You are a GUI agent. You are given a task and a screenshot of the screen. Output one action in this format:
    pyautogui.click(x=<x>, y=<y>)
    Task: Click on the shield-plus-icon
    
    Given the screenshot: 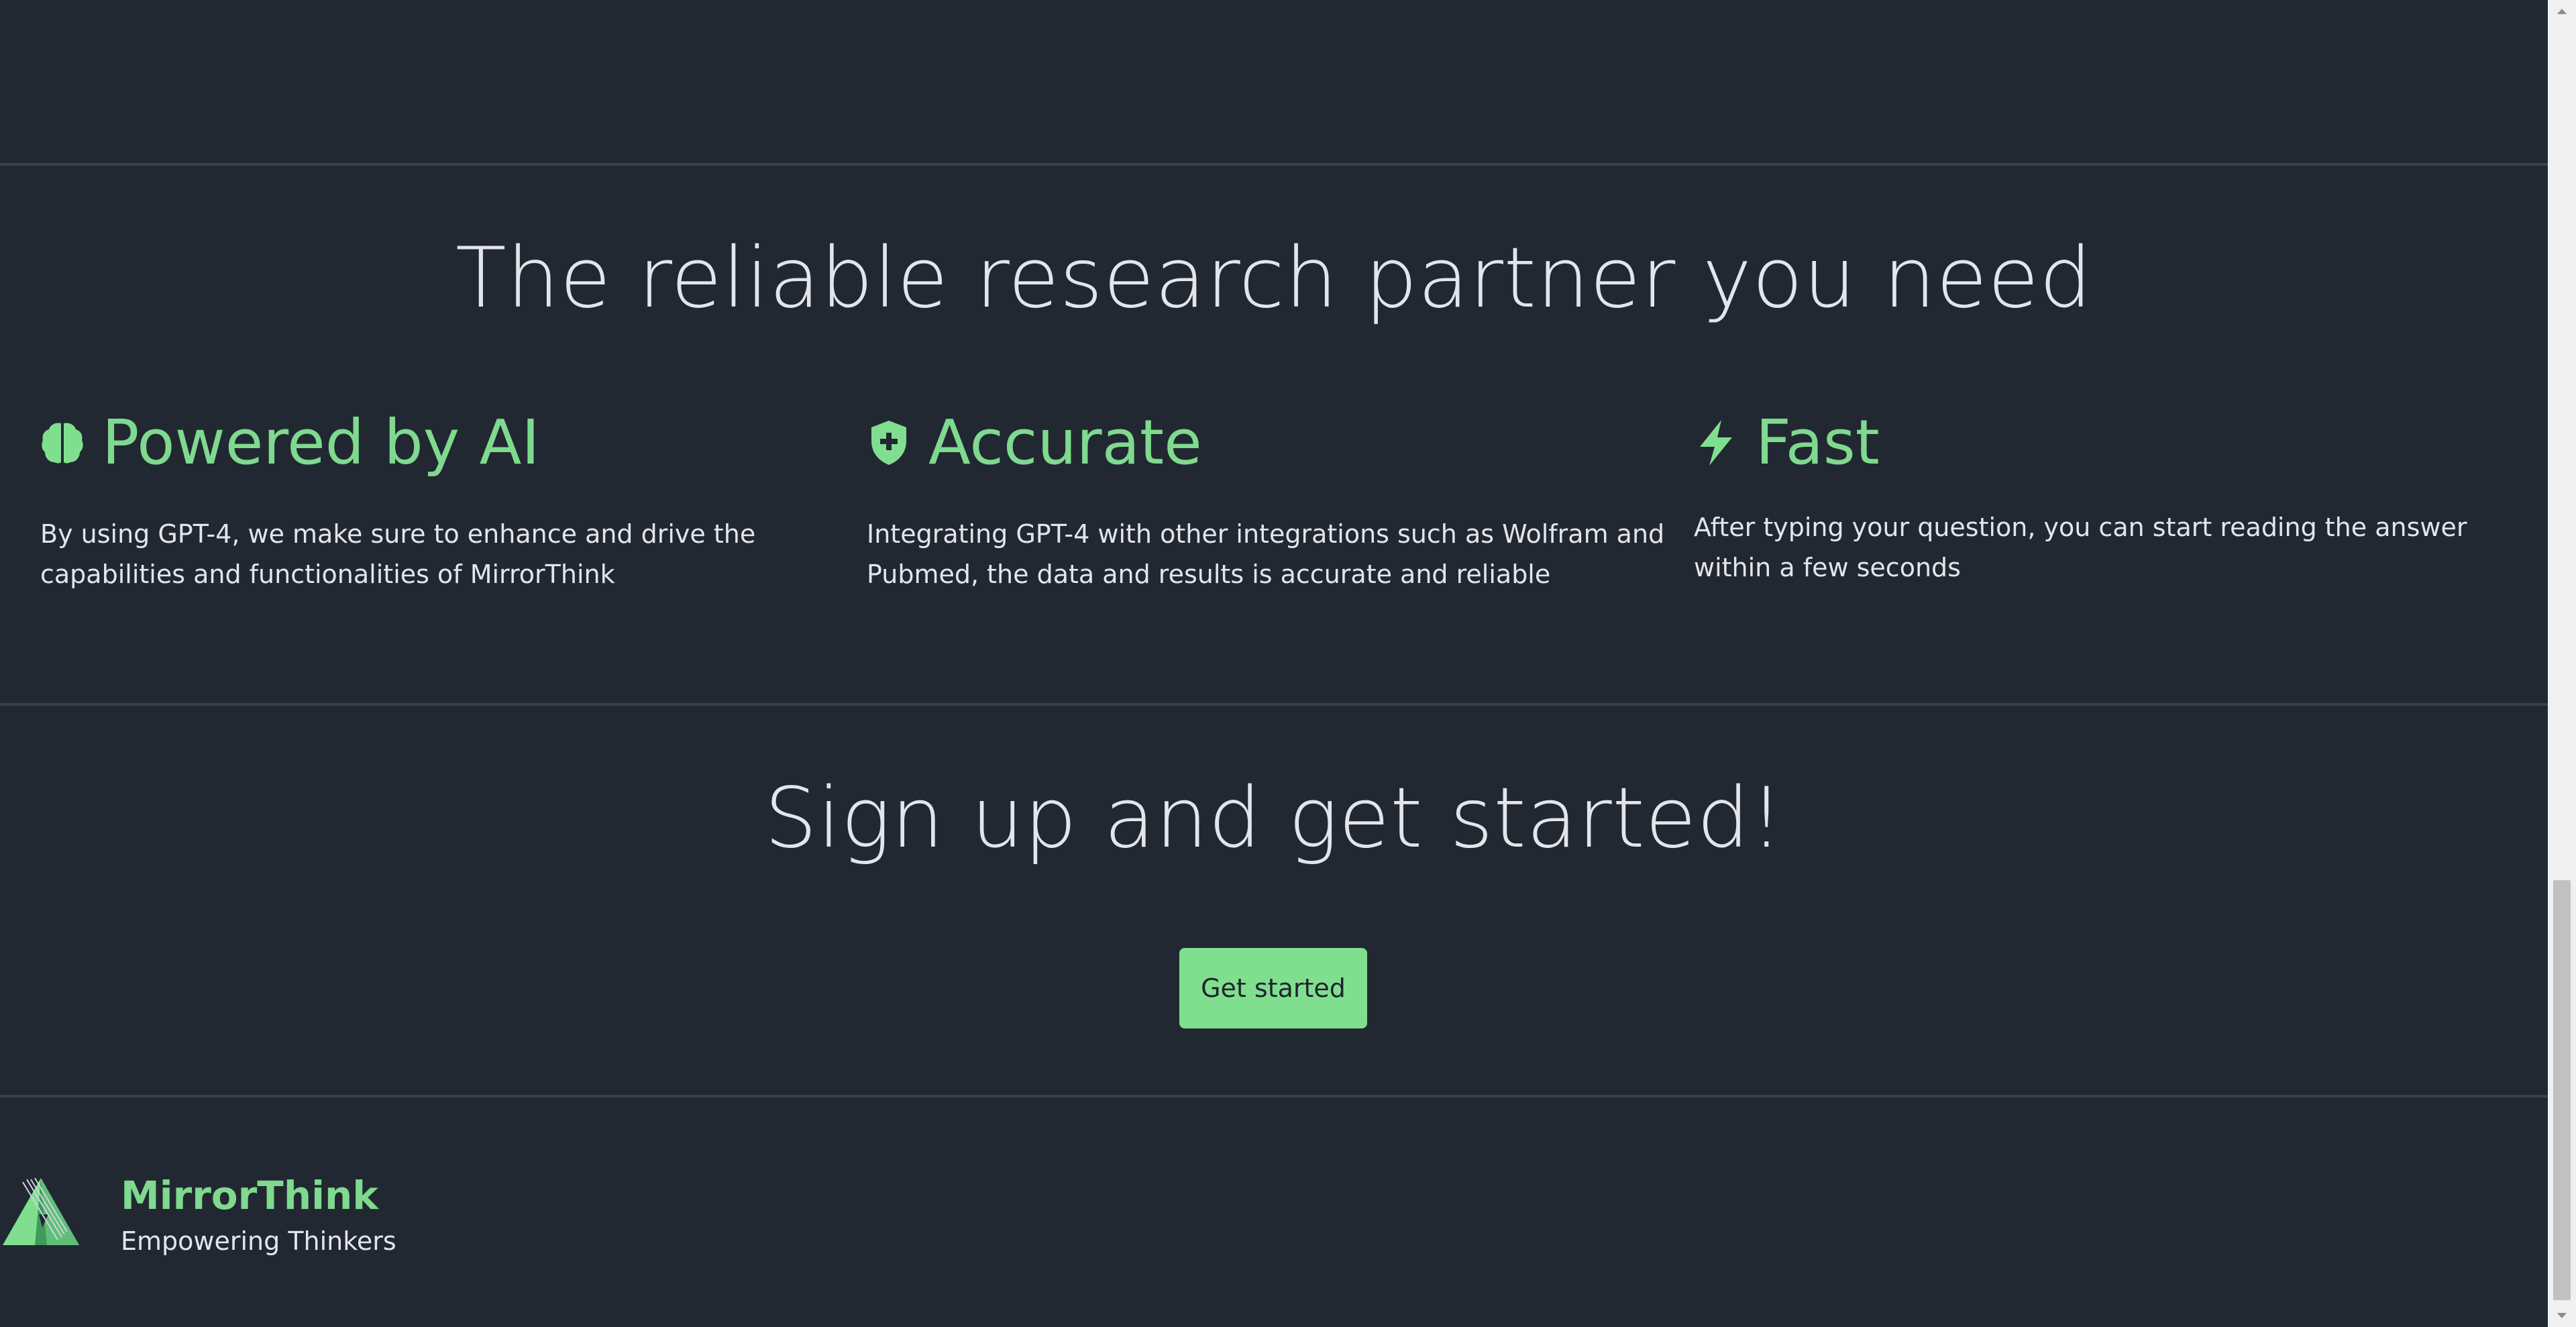 What is the action you would take?
    pyautogui.click(x=889, y=443)
    